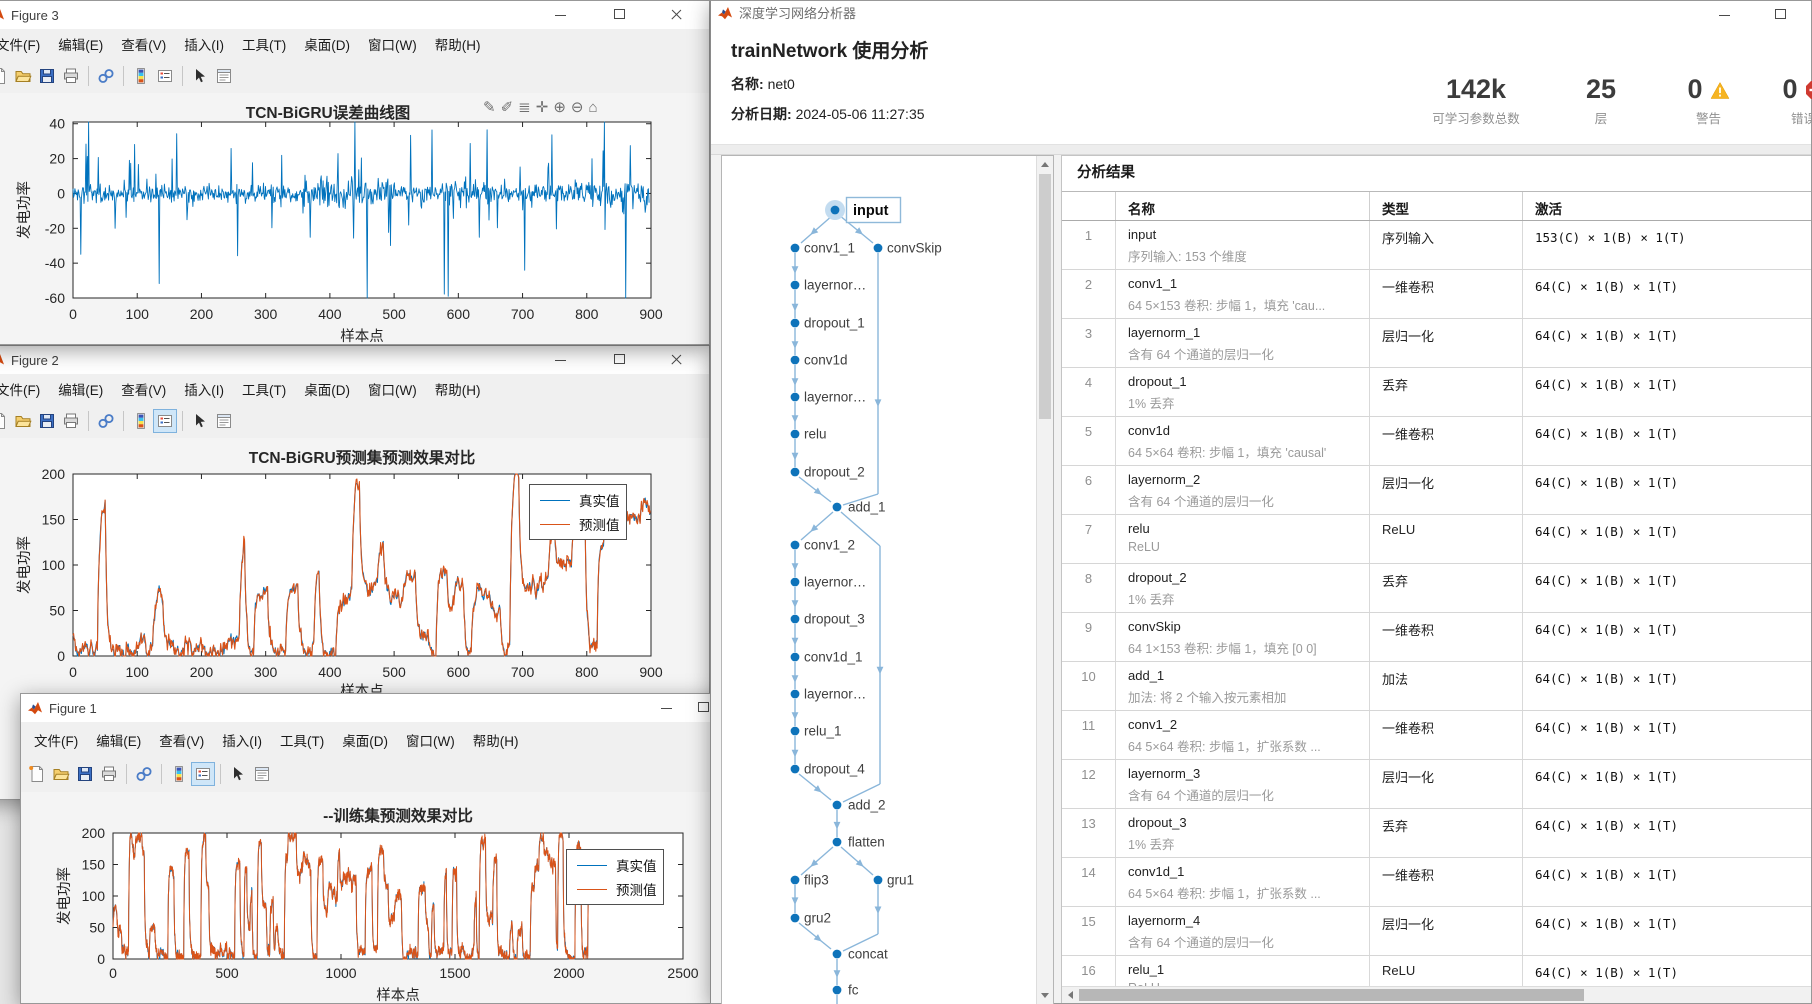 The height and width of the screenshot is (1004, 1812). What do you see at coordinates (559, 108) in the screenshot?
I see `zoom-in-icon: ⊕` at bounding box center [559, 108].